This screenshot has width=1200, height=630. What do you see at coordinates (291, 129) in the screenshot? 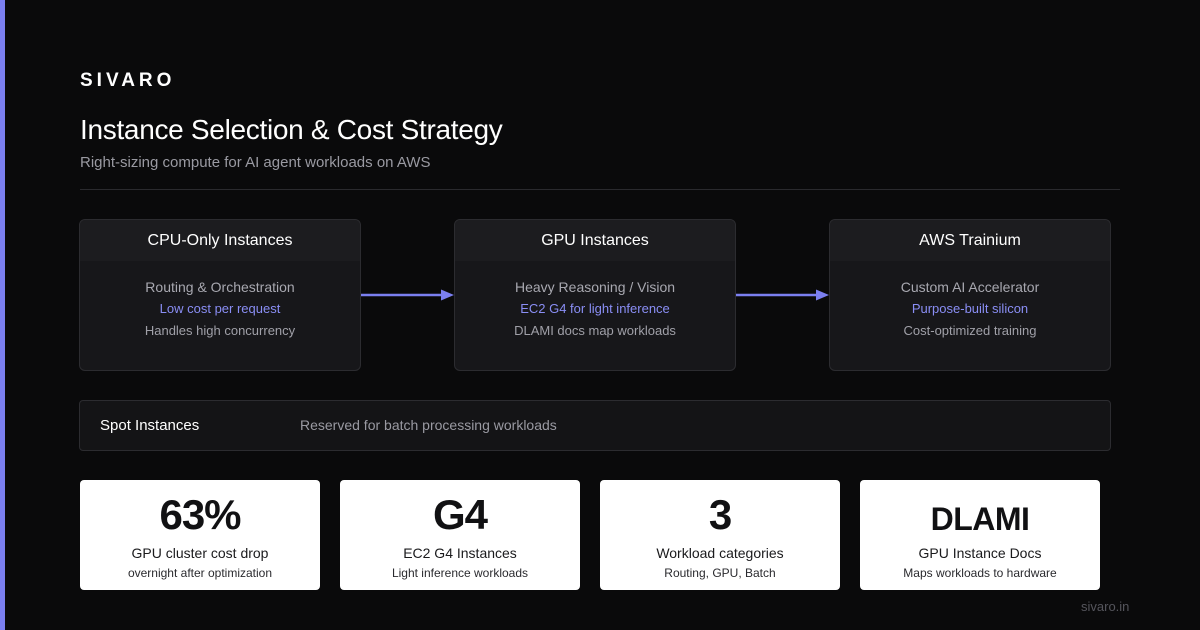
I see `page-title: Instance Selection & Cost Strategy` at bounding box center [291, 129].